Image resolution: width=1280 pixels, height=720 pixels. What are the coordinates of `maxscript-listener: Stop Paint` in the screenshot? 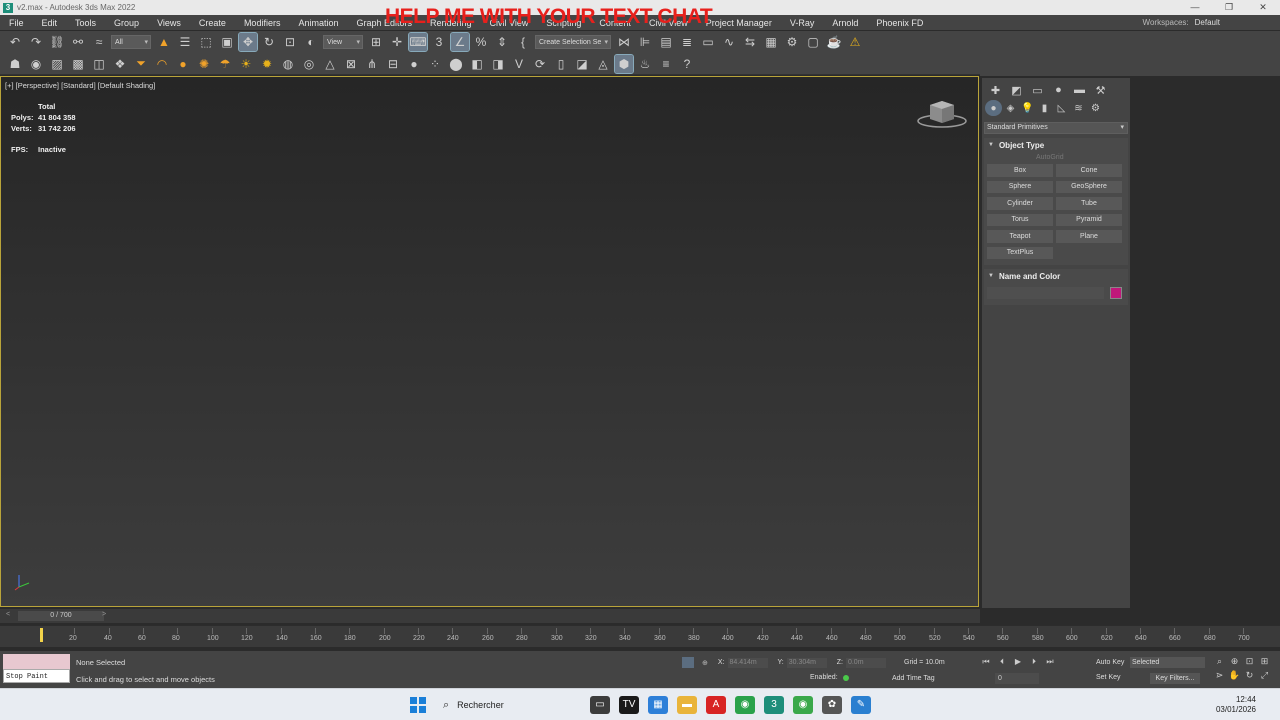 It's located at (36, 669).